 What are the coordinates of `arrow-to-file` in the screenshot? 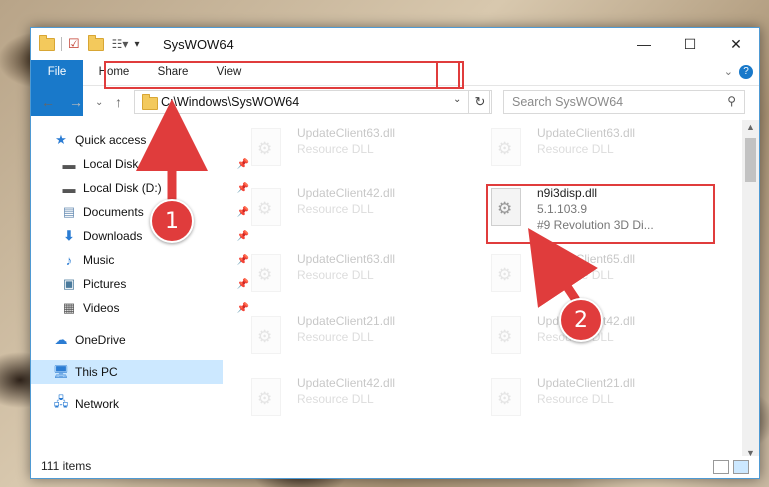 It's located at (563, 268).